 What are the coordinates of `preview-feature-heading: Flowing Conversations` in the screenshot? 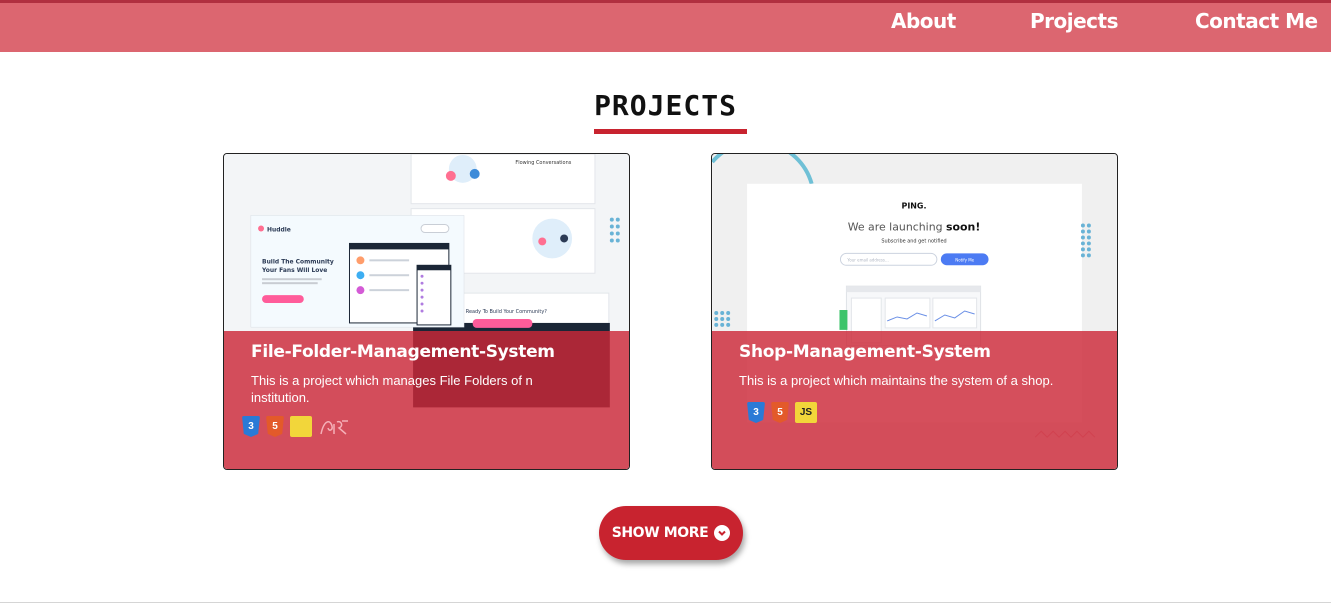 It's located at (543, 163).